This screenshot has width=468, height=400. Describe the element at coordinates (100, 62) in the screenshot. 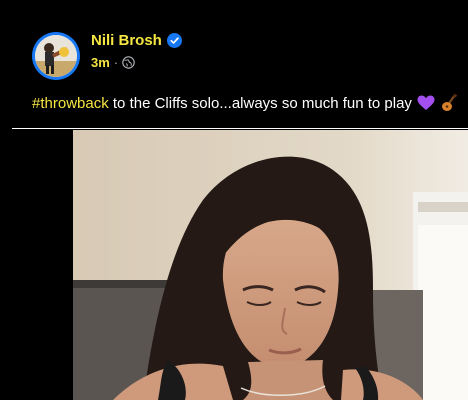

I see `post-timestamp: 3m` at that location.